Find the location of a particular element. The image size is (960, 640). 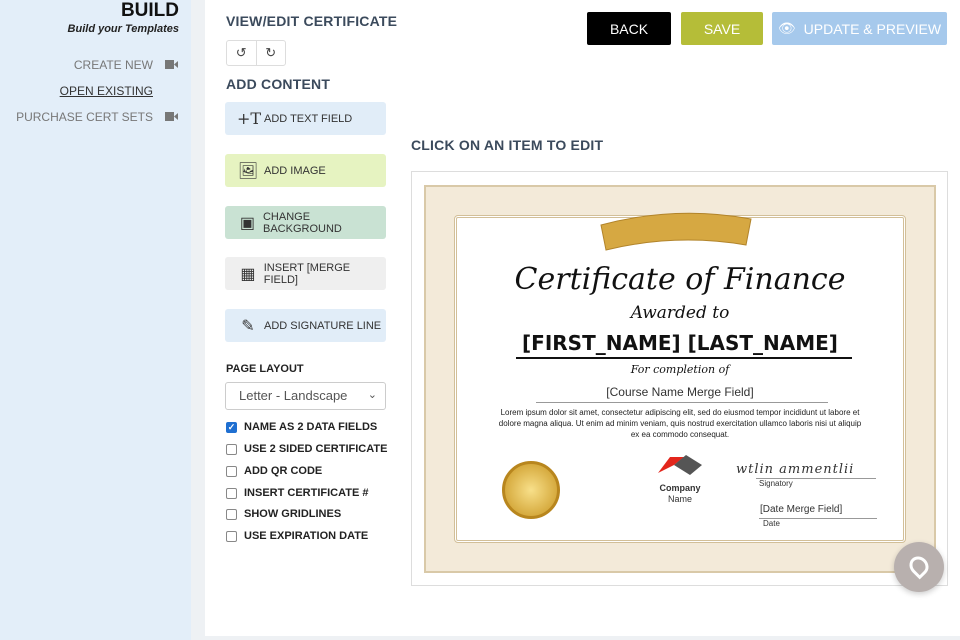

option-label: SHOW GRIDLINES is located at coordinates (293, 514).